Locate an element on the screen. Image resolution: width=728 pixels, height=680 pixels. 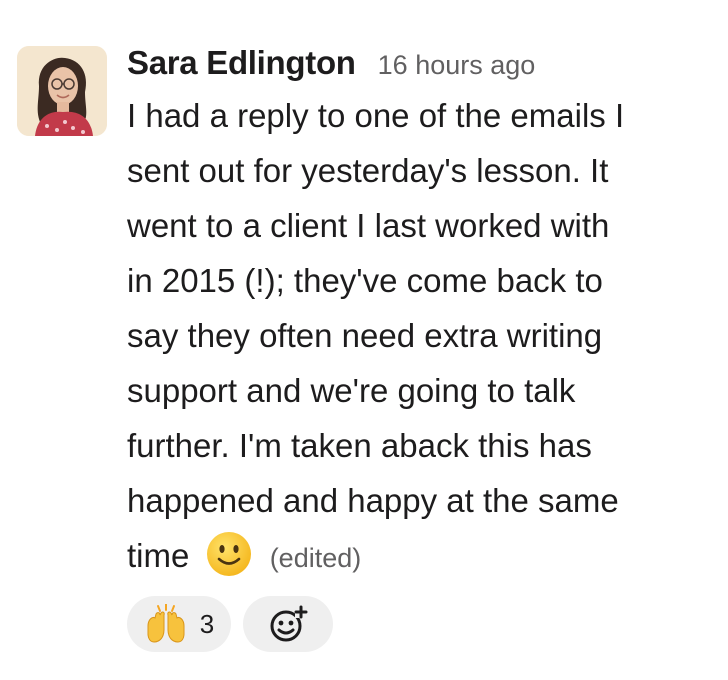
avatar is located at coordinates (62, 91).